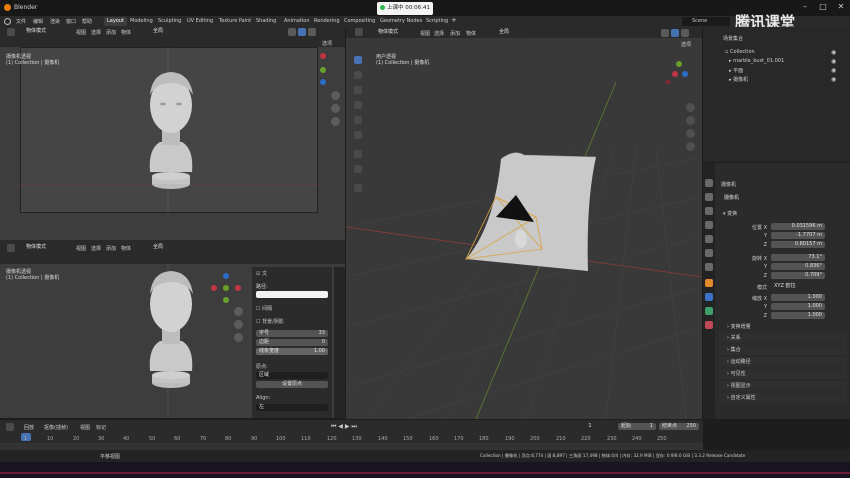 The height and width of the screenshot is (478, 850). I want to click on close-button: ✕, so click(841, 8).